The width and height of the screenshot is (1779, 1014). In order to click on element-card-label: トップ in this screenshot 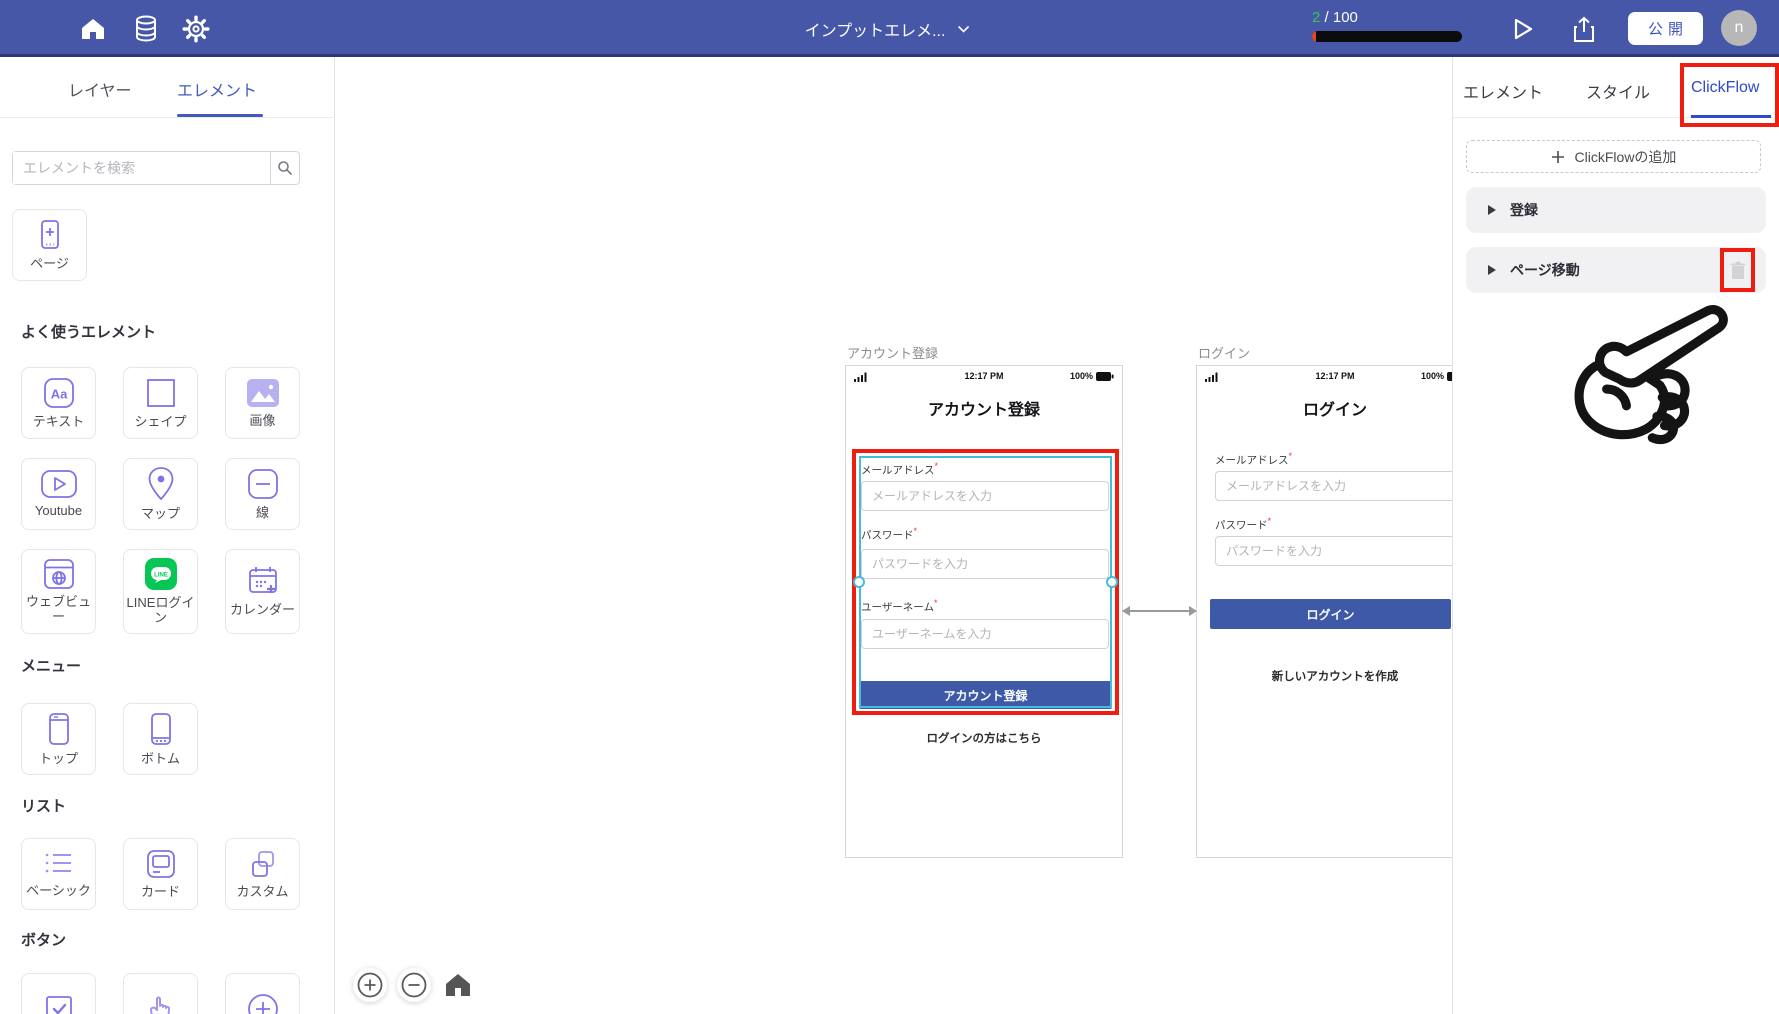, I will do `click(58, 759)`.